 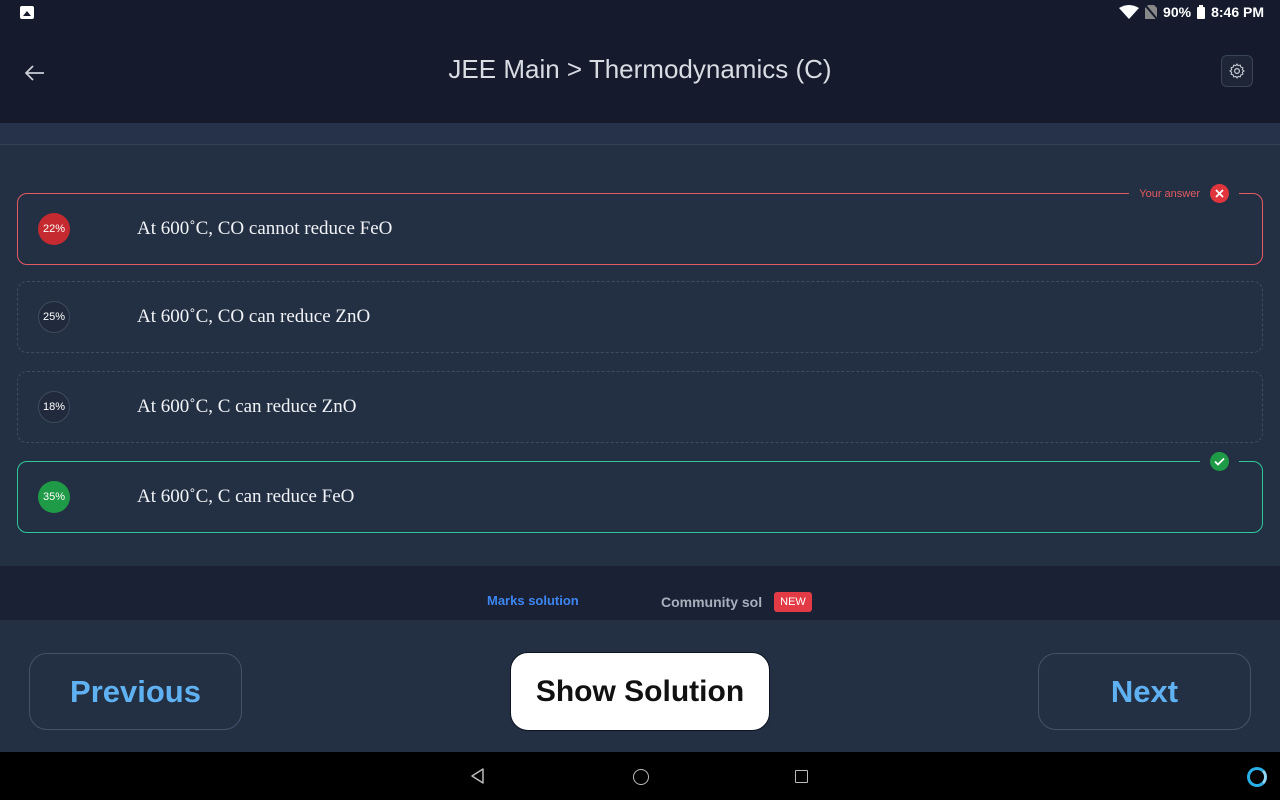 What do you see at coordinates (265, 228) in the screenshot?
I see `option-text: At 600˚C, CO cannot reduce FeO` at bounding box center [265, 228].